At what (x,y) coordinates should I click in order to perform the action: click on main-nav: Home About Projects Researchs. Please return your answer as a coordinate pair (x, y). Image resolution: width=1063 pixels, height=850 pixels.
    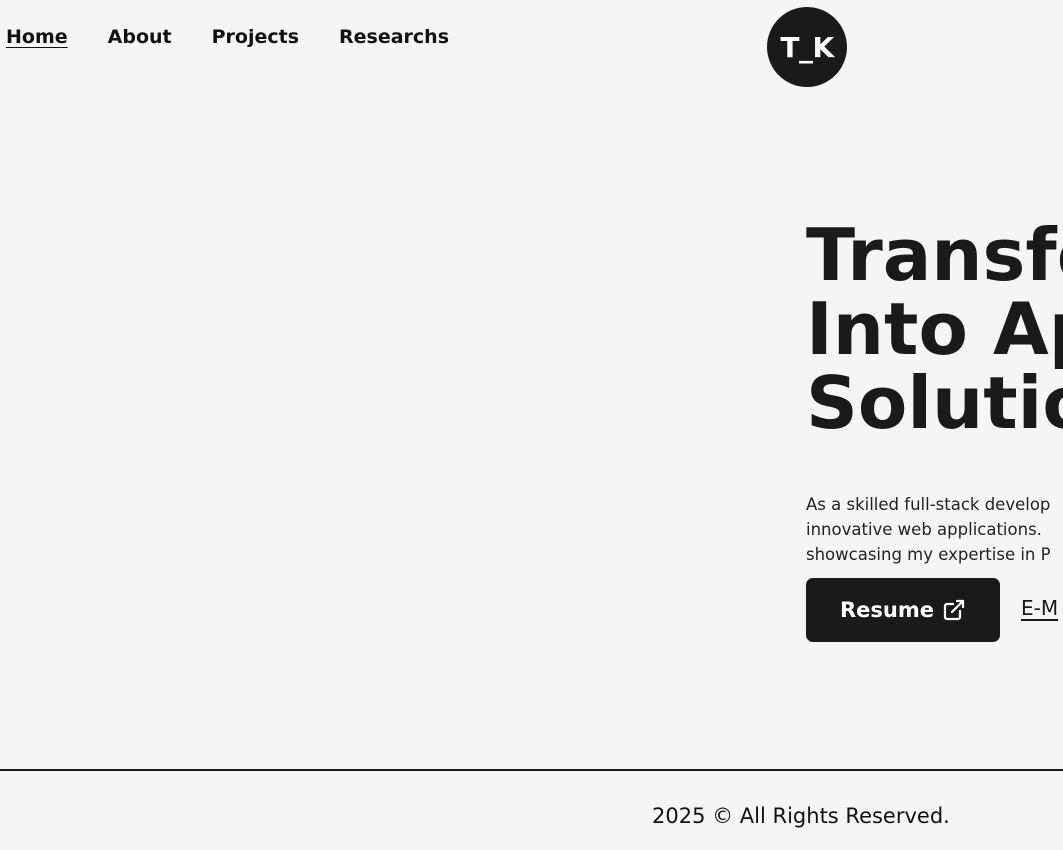
    Looking at the image, I should click on (227, 37).